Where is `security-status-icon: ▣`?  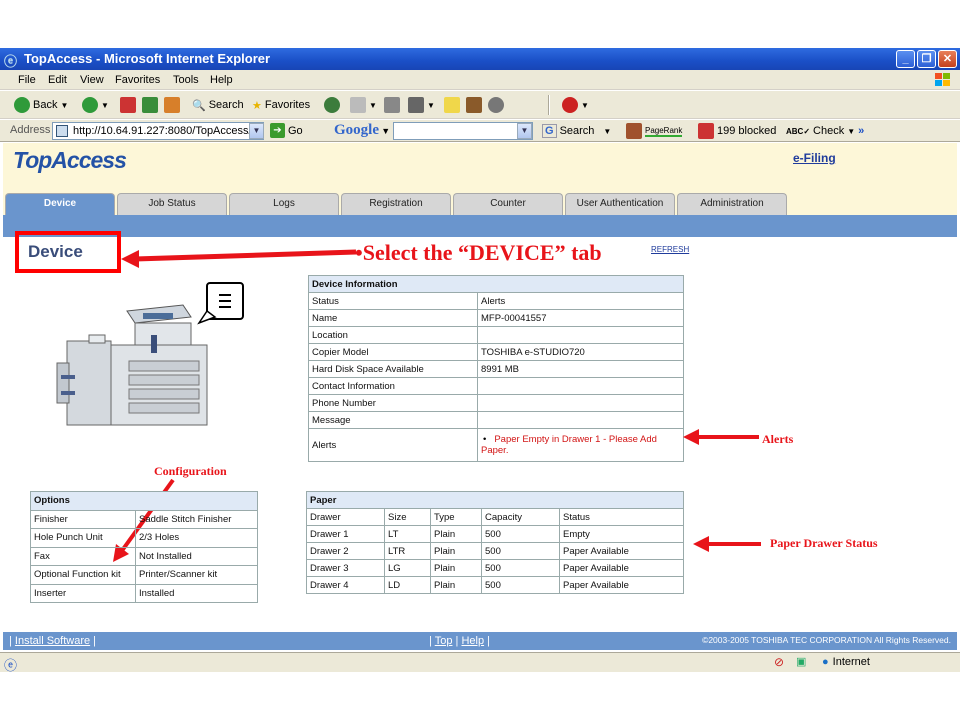 security-status-icon: ▣ is located at coordinates (801, 662).